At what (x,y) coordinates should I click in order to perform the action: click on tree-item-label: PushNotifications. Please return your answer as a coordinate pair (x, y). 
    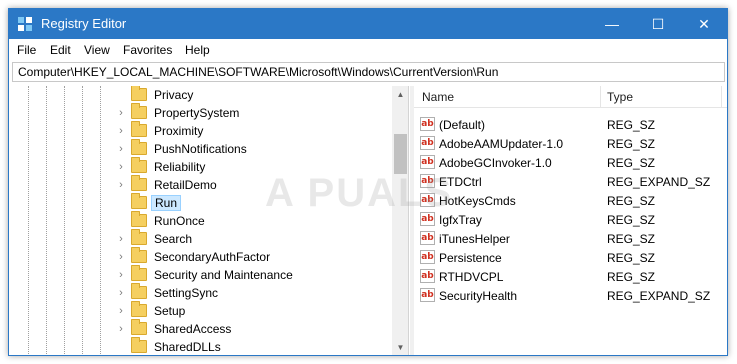
    Looking at the image, I should click on (200, 149).